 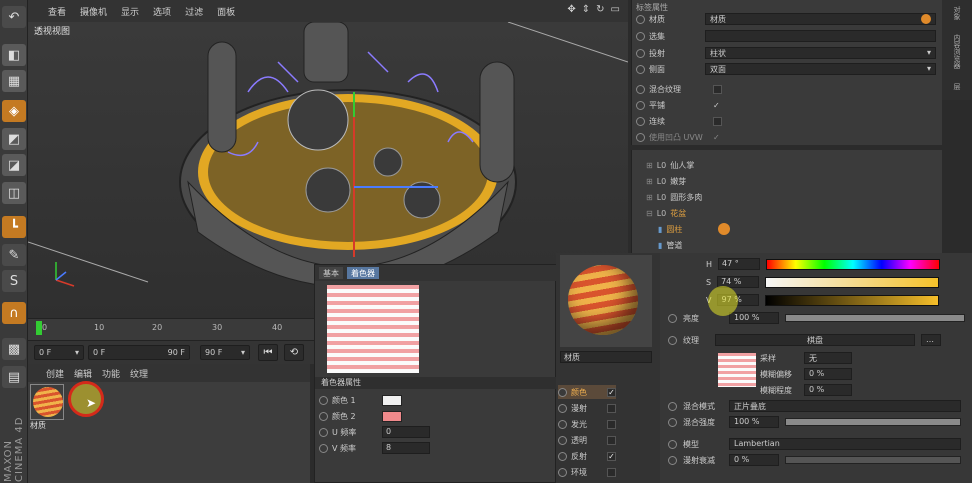 I want to click on go-to-start-button: ⏮, so click(x=268, y=352).